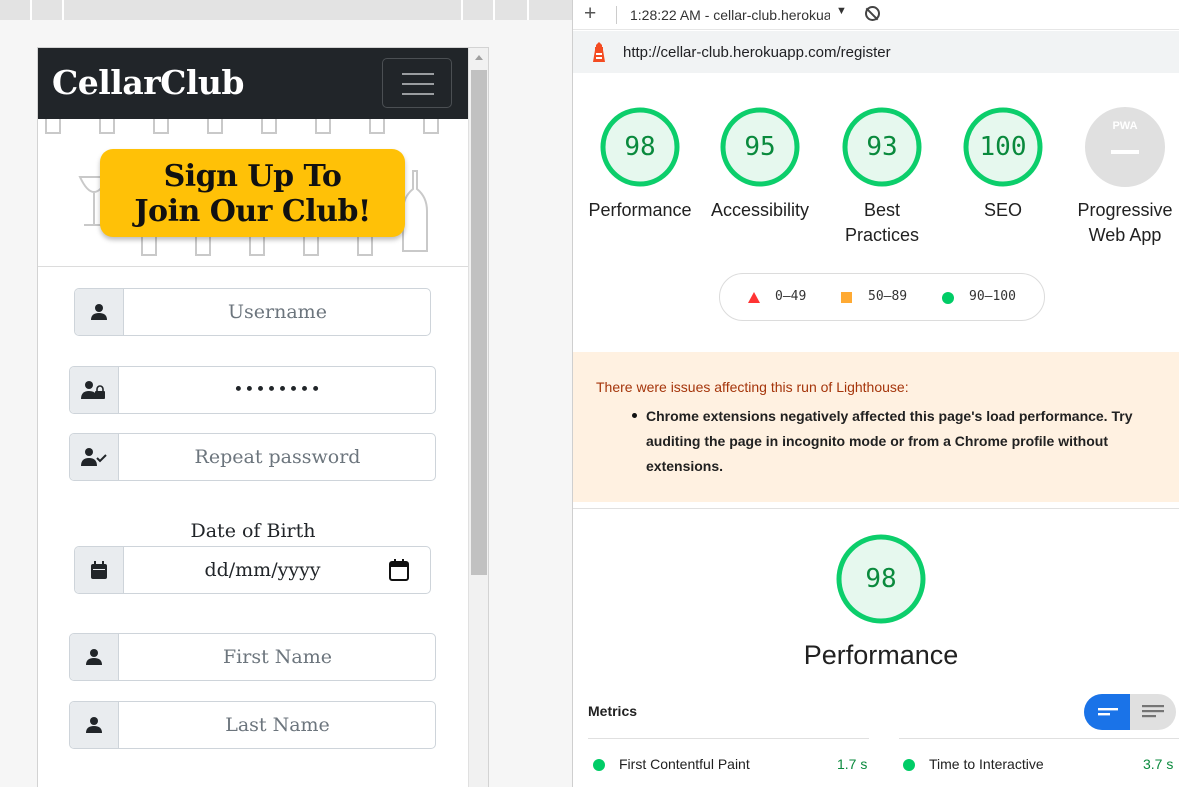 The image size is (1179, 787). Describe the element at coordinates (252, 176) in the screenshot. I see `signup-heading-line1: Sign Up To` at that location.